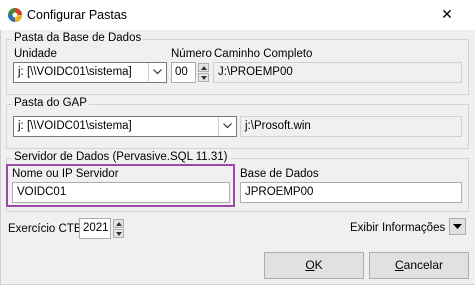 The width and height of the screenshot is (475, 285). Describe the element at coordinates (237, 15) in the screenshot. I see `title-bar: Configurar Pastas ✕` at that location.